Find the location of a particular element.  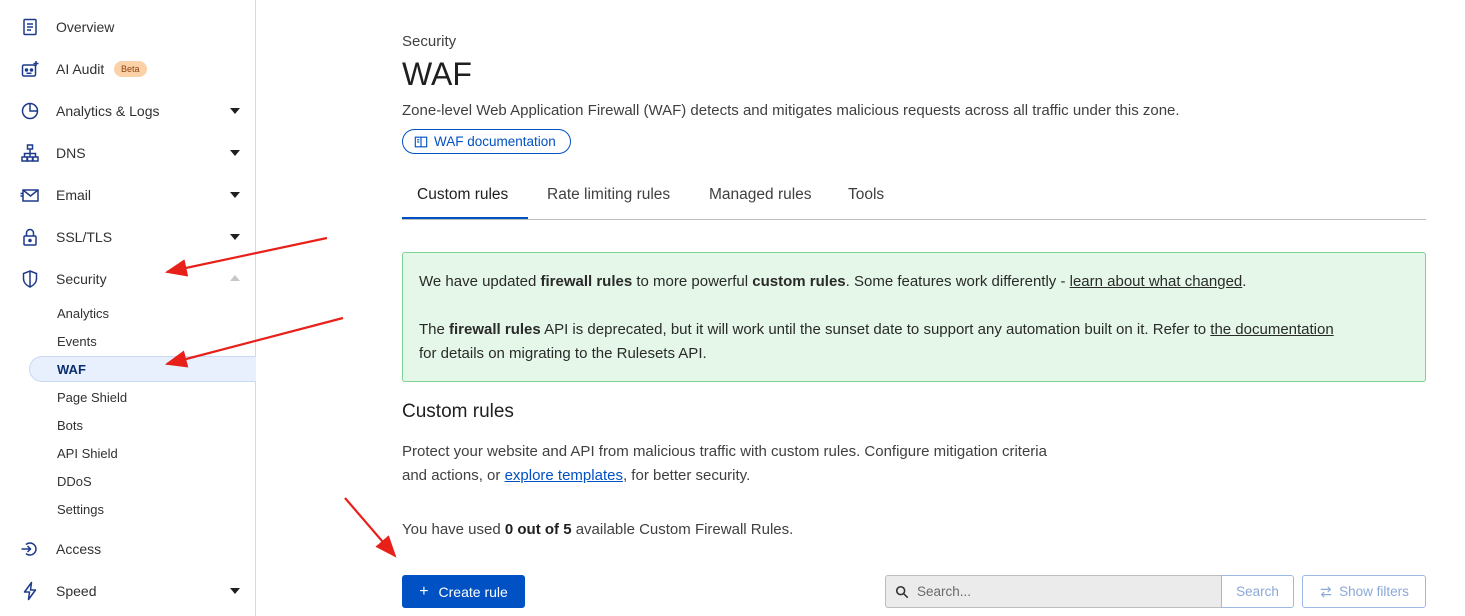

shield-icon is located at coordinates (30, 279).